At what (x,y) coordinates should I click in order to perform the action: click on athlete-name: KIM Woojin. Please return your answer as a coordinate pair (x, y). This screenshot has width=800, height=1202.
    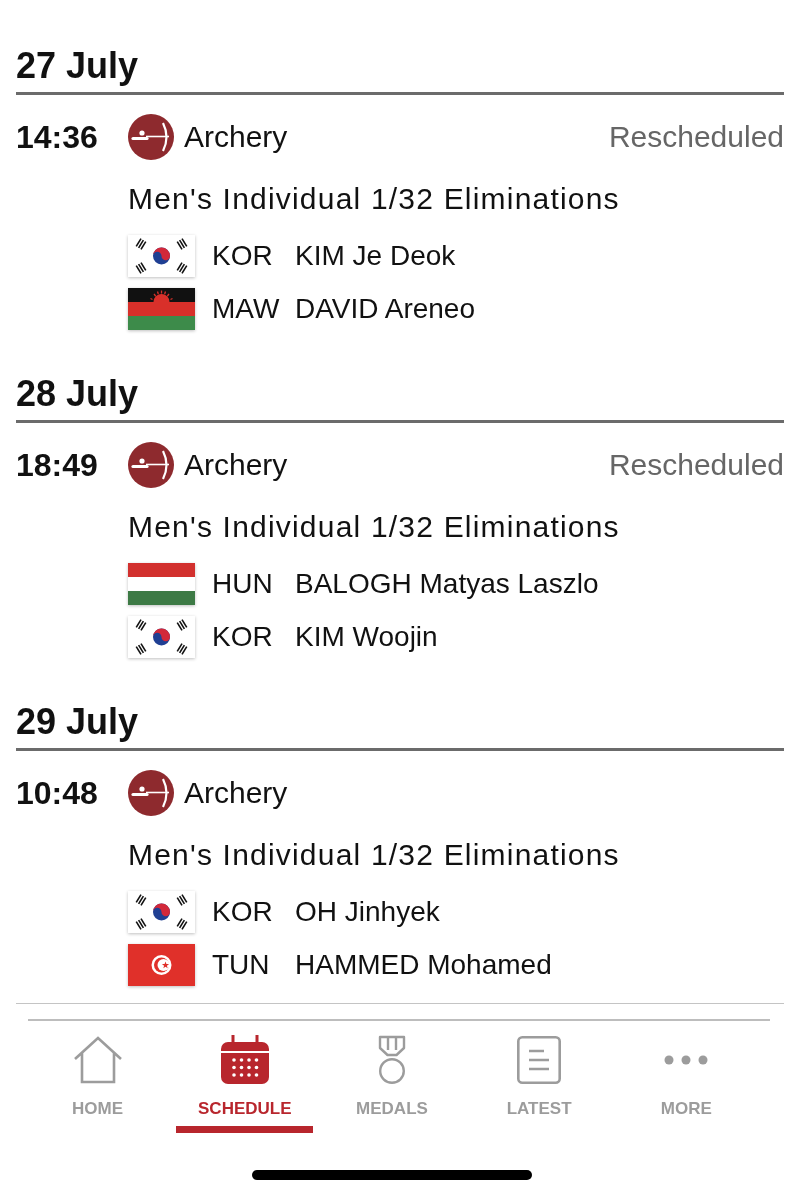
    Looking at the image, I should click on (366, 637).